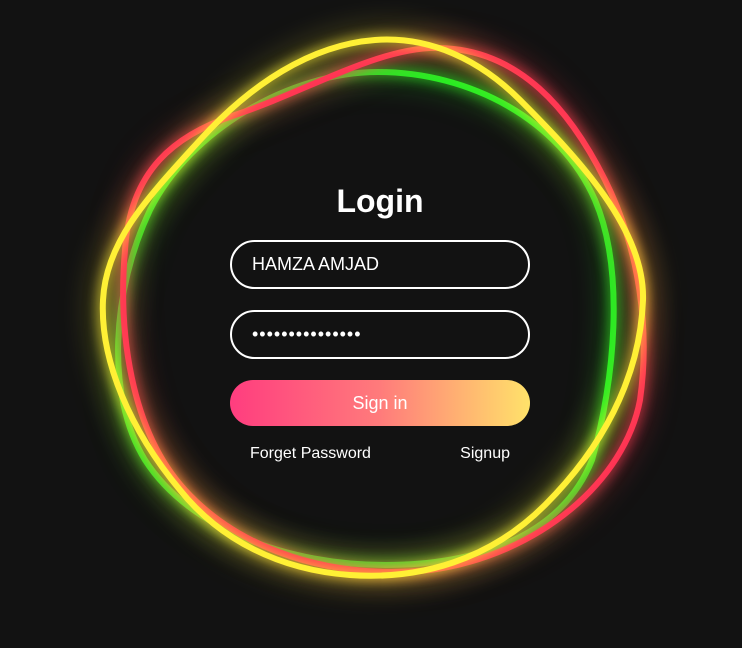  What do you see at coordinates (485, 454) in the screenshot?
I see `signup-link: Signup` at bounding box center [485, 454].